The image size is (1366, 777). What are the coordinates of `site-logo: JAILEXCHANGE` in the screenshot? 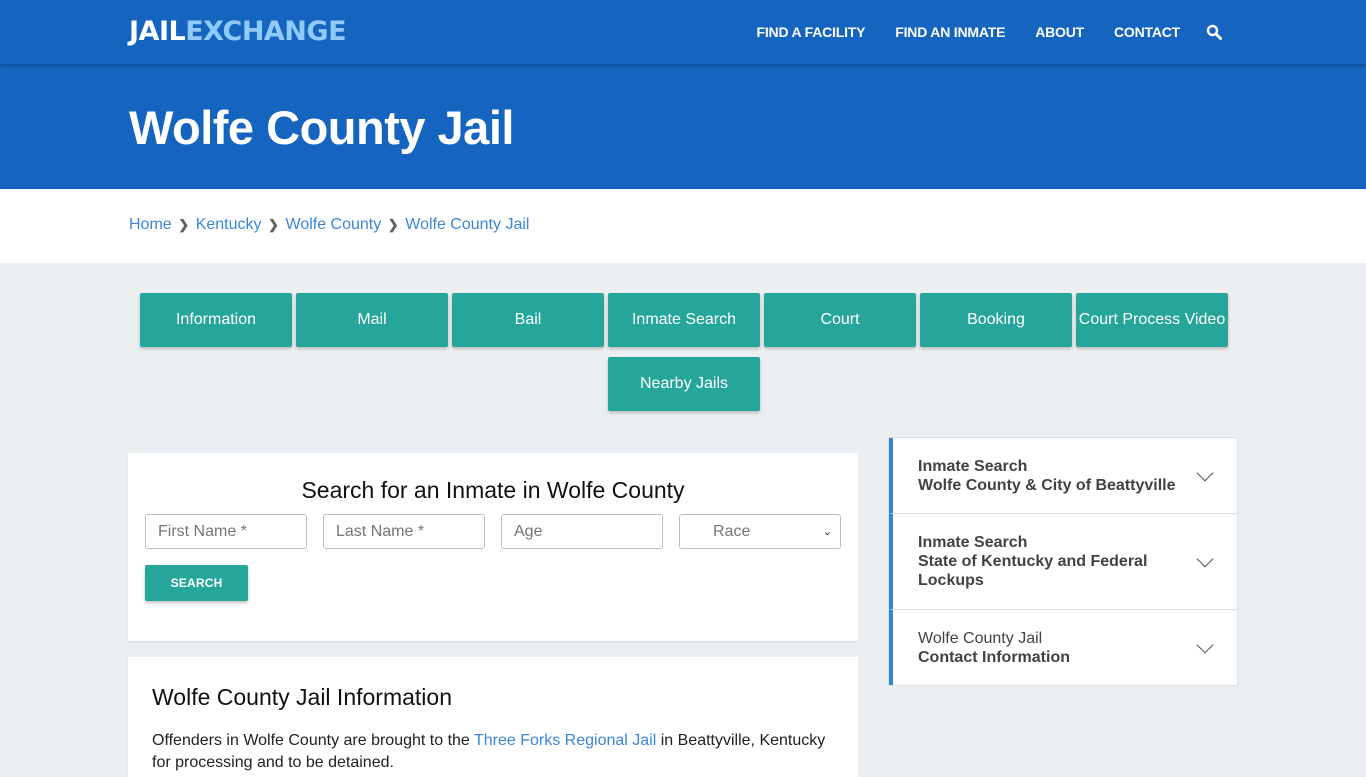 It's located at (238, 32).